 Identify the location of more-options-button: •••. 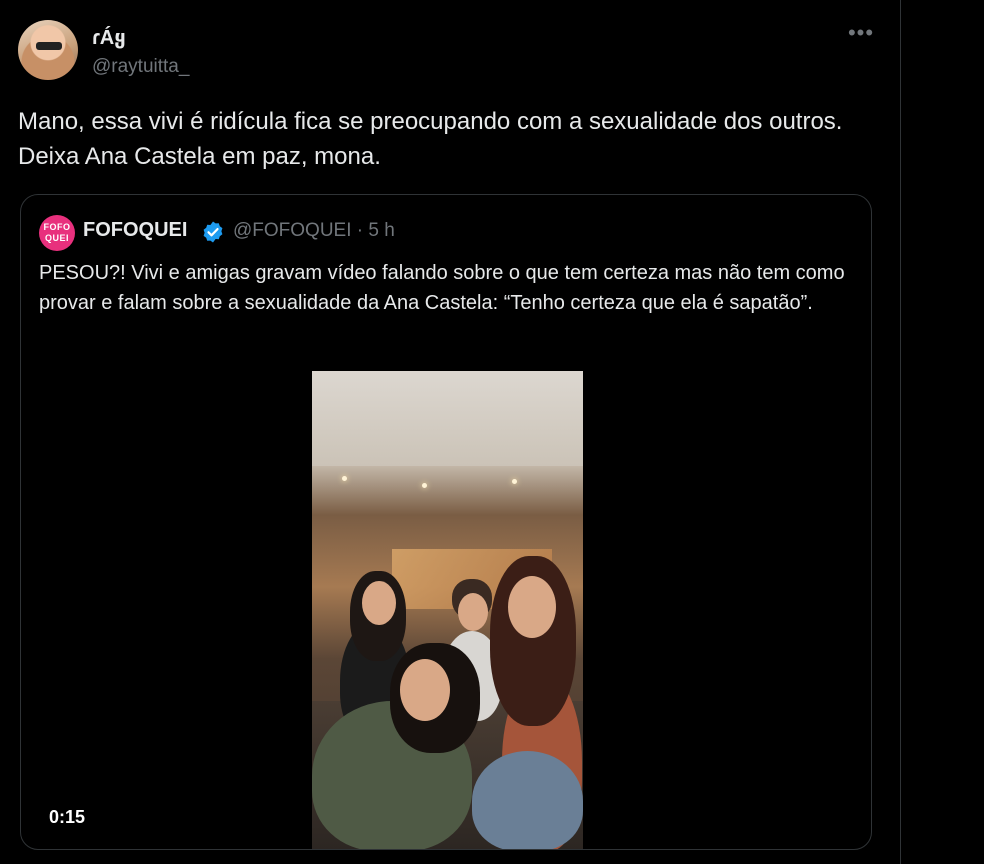
(861, 35).